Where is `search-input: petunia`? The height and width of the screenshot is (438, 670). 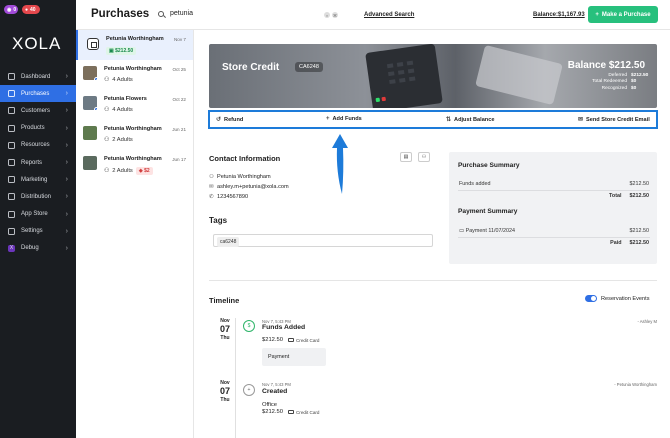
search-input: petunia is located at coordinates (181, 13).